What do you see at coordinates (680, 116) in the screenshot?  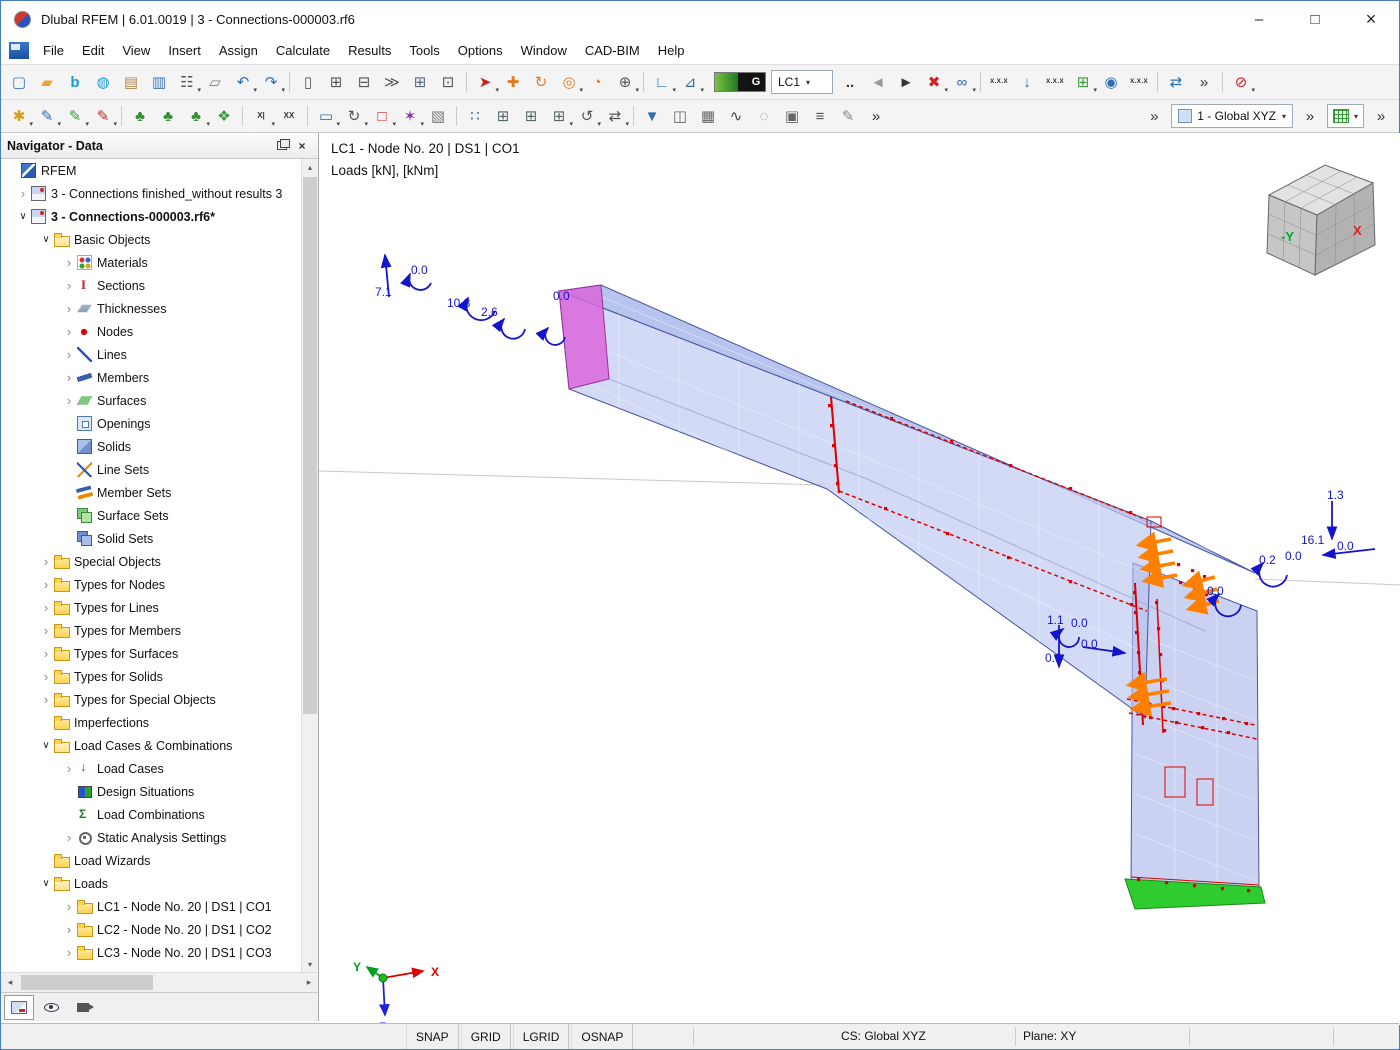 I see `clipping-planes-button: ◫` at bounding box center [680, 116].